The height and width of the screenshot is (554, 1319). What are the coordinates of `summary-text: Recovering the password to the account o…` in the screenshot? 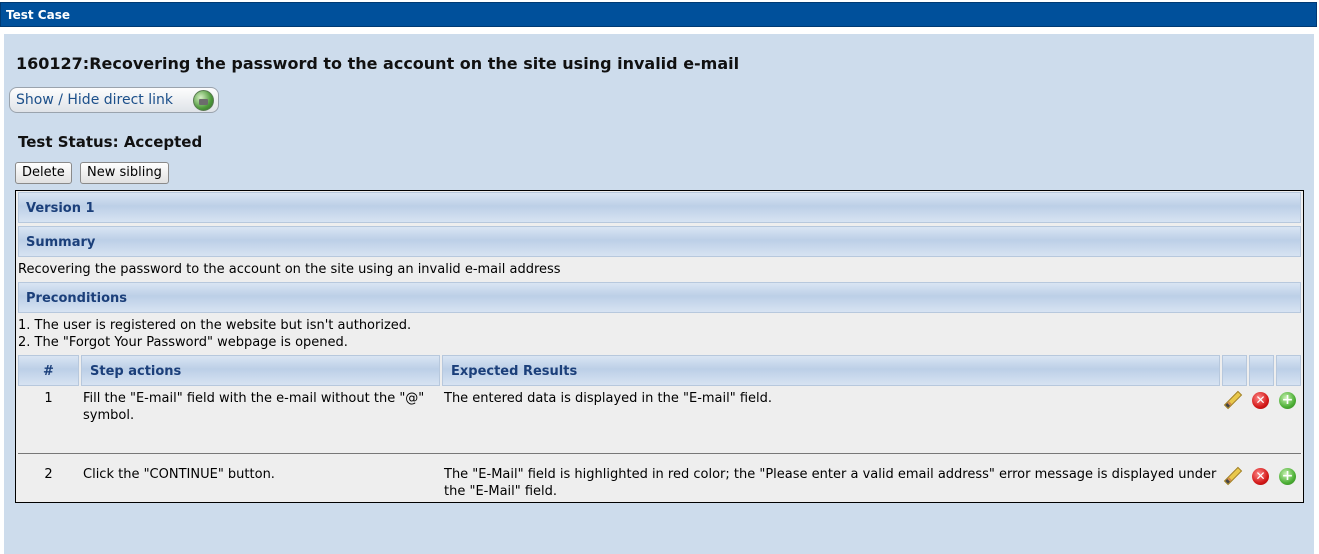 It's located at (289, 269).